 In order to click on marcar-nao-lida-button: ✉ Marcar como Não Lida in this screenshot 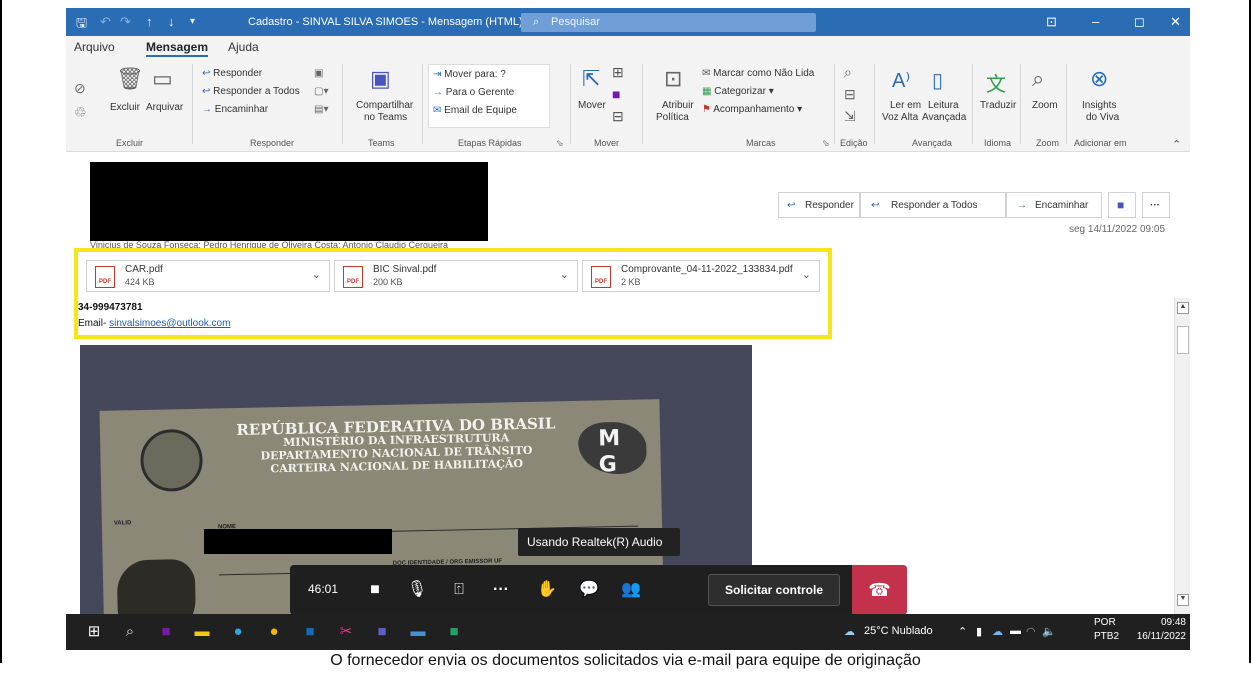, I will do `click(758, 73)`.